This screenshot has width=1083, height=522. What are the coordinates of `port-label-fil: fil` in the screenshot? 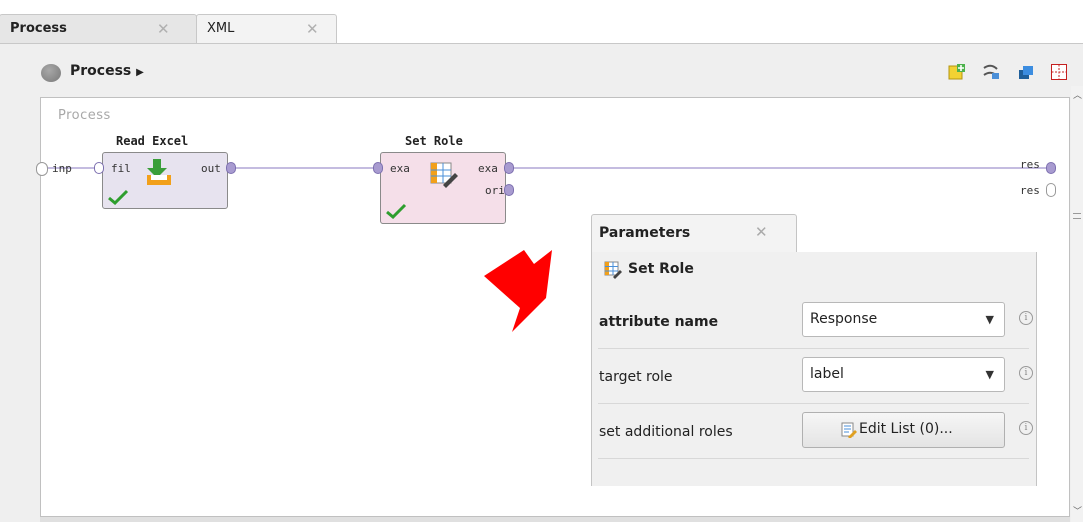 It's located at (121, 168).